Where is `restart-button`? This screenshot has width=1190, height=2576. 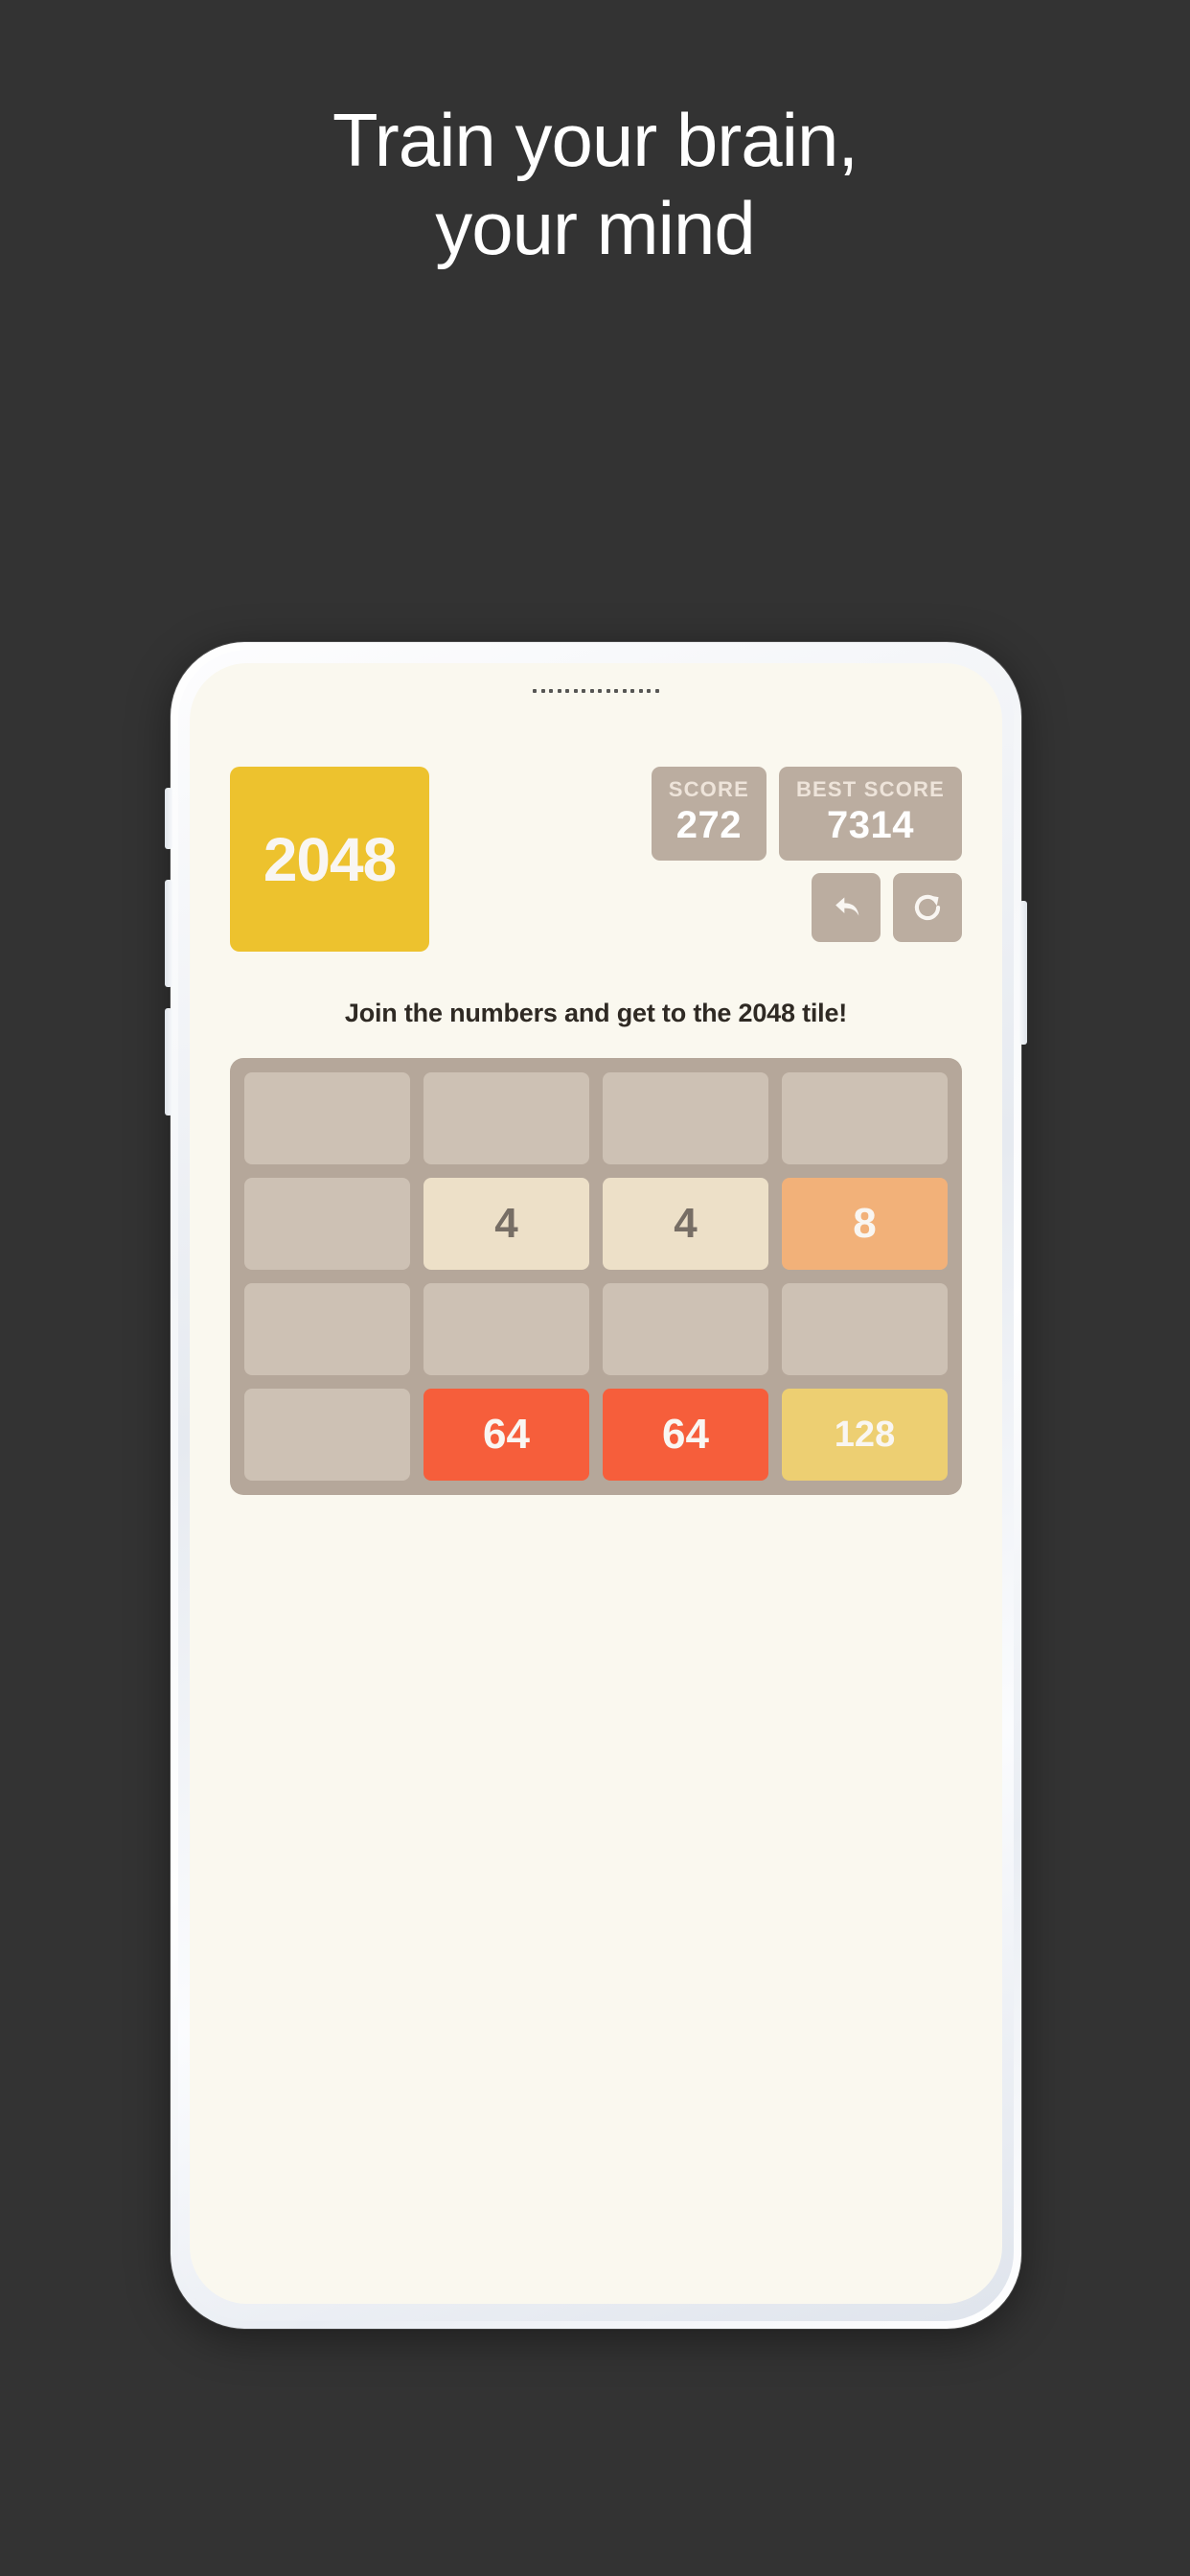
restart-button is located at coordinates (928, 907).